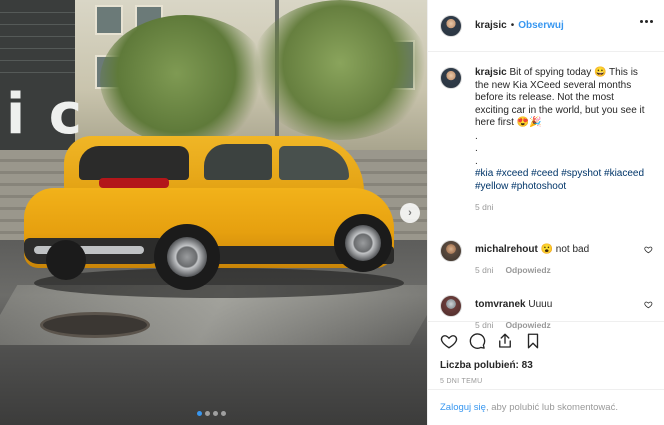 The height and width of the screenshot is (425, 664). Describe the element at coordinates (527, 270) in the screenshot. I see `reply-button: Odpowiedz` at that location.